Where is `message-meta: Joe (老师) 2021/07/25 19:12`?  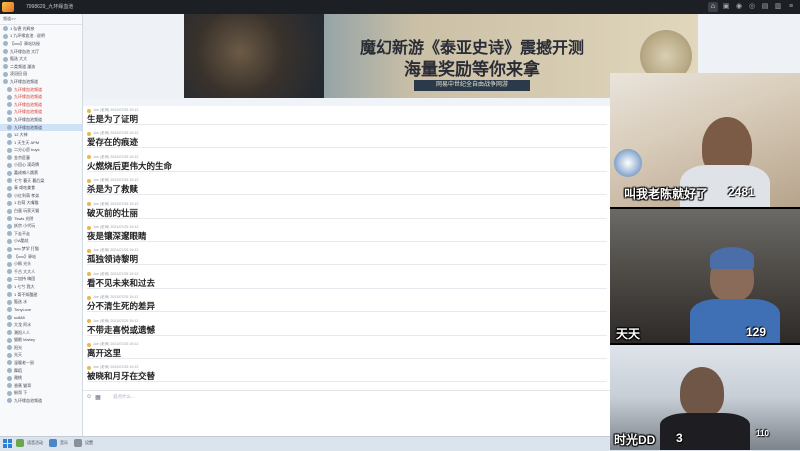 message-meta: Joe (老师) 2021/07/25 19:12 is located at coordinates (347, 227).